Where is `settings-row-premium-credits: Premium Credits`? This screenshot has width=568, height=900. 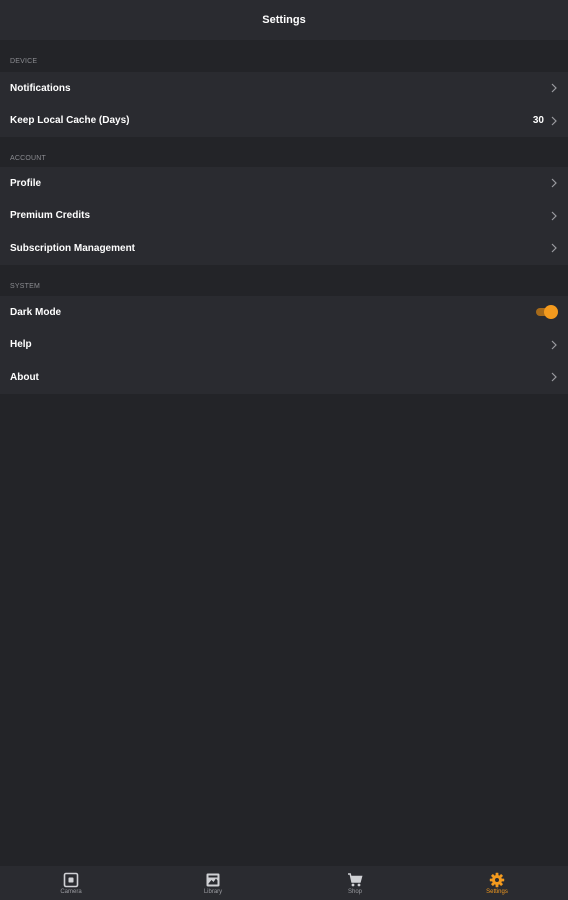
settings-row-premium-credits: Premium Credits is located at coordinates (284, 216).